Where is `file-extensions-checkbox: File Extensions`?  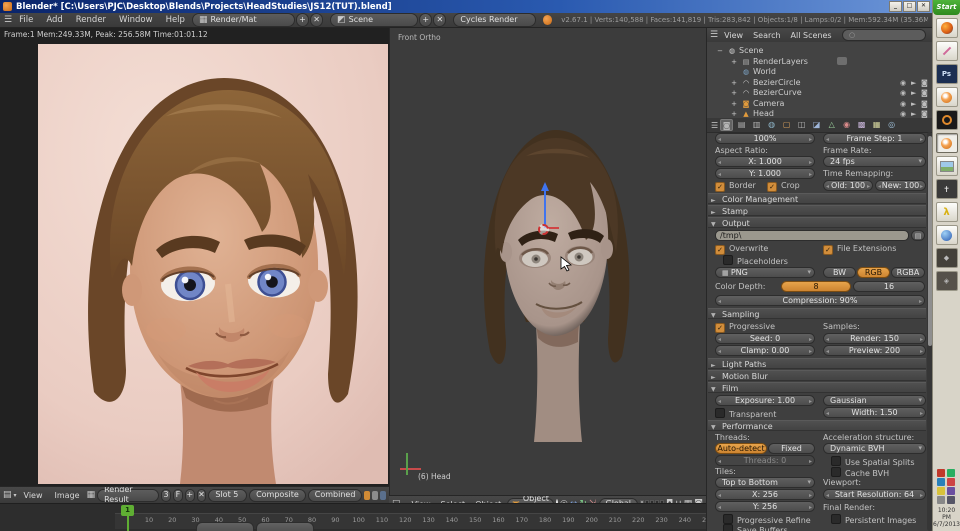 file-extensions-checkbox: File Extensions is located at coordinates (859, 249).